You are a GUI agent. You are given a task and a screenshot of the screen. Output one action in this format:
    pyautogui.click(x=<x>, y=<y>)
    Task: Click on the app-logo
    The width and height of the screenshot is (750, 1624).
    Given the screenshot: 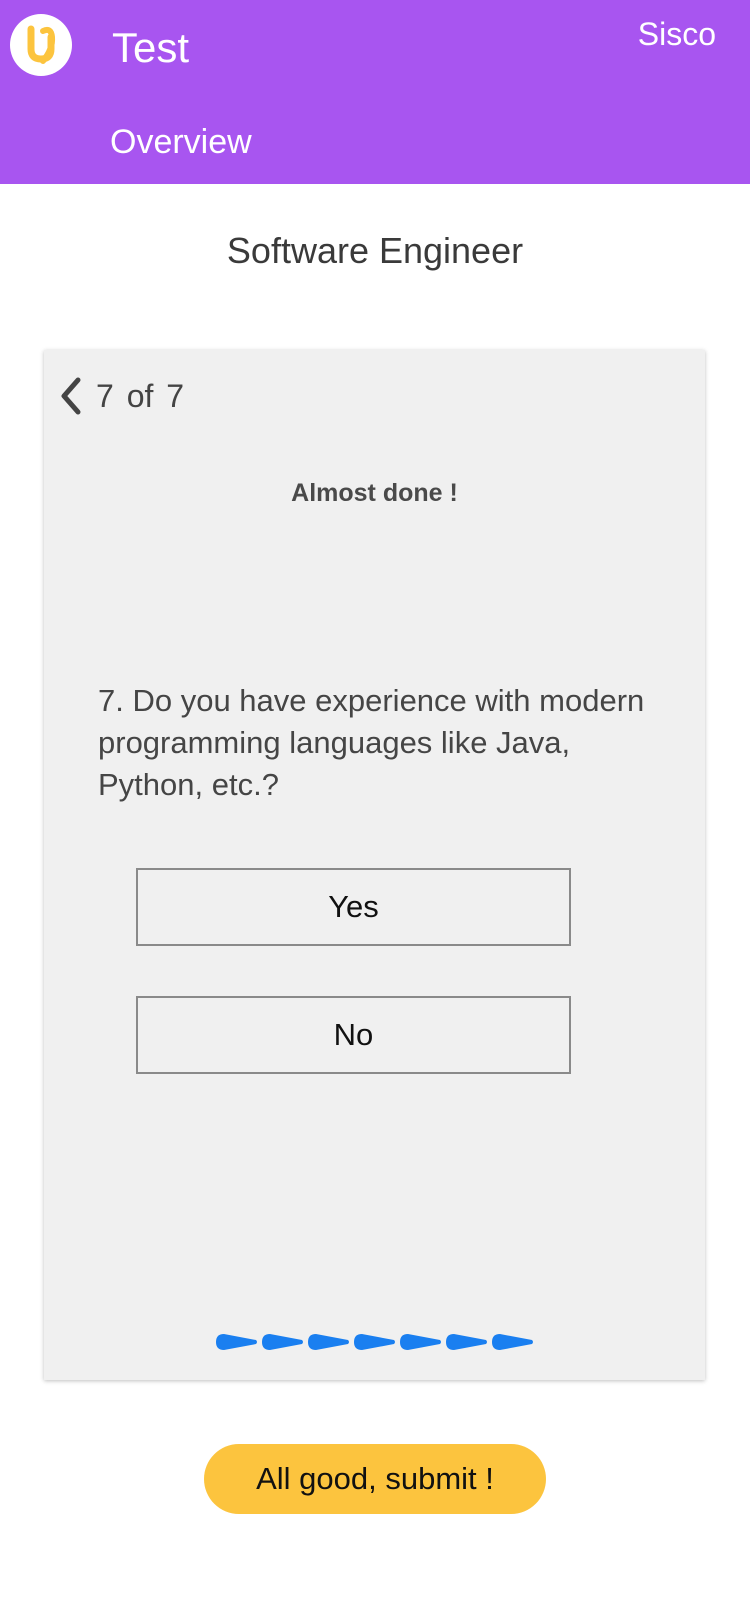 What is the action you would take?
    pyautogui.click(x=41, y=45)
    